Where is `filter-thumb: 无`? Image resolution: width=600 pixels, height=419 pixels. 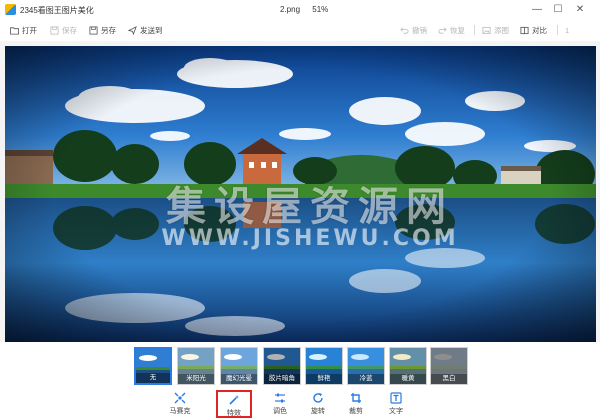 filter-thumb: 无 is located at coordinates (153, 366).